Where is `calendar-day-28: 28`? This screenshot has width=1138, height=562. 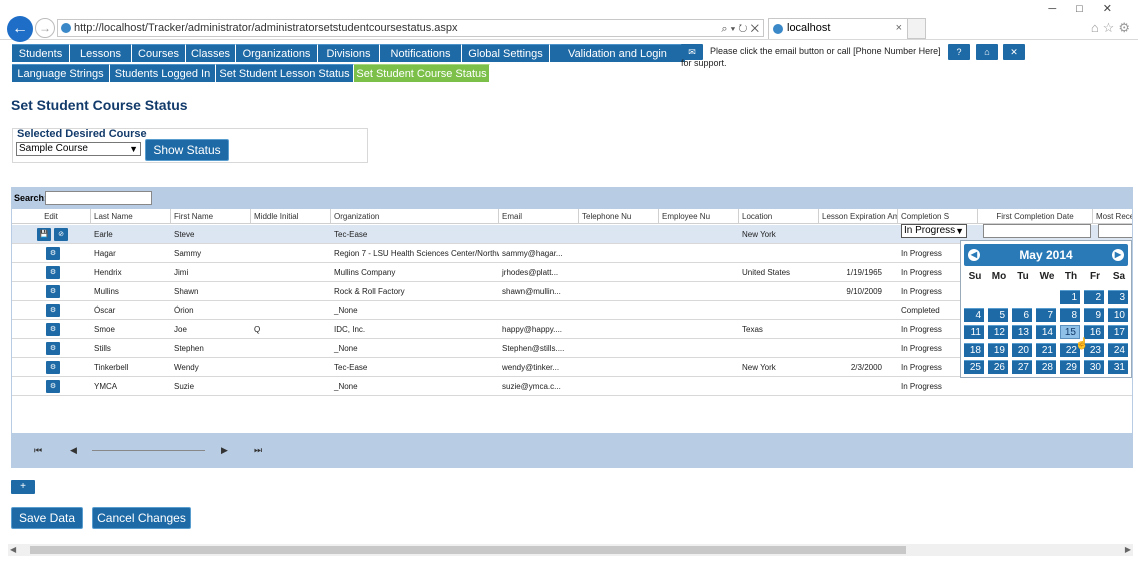 calendar-day-28: 28 is located at coordinates (1046, 367).